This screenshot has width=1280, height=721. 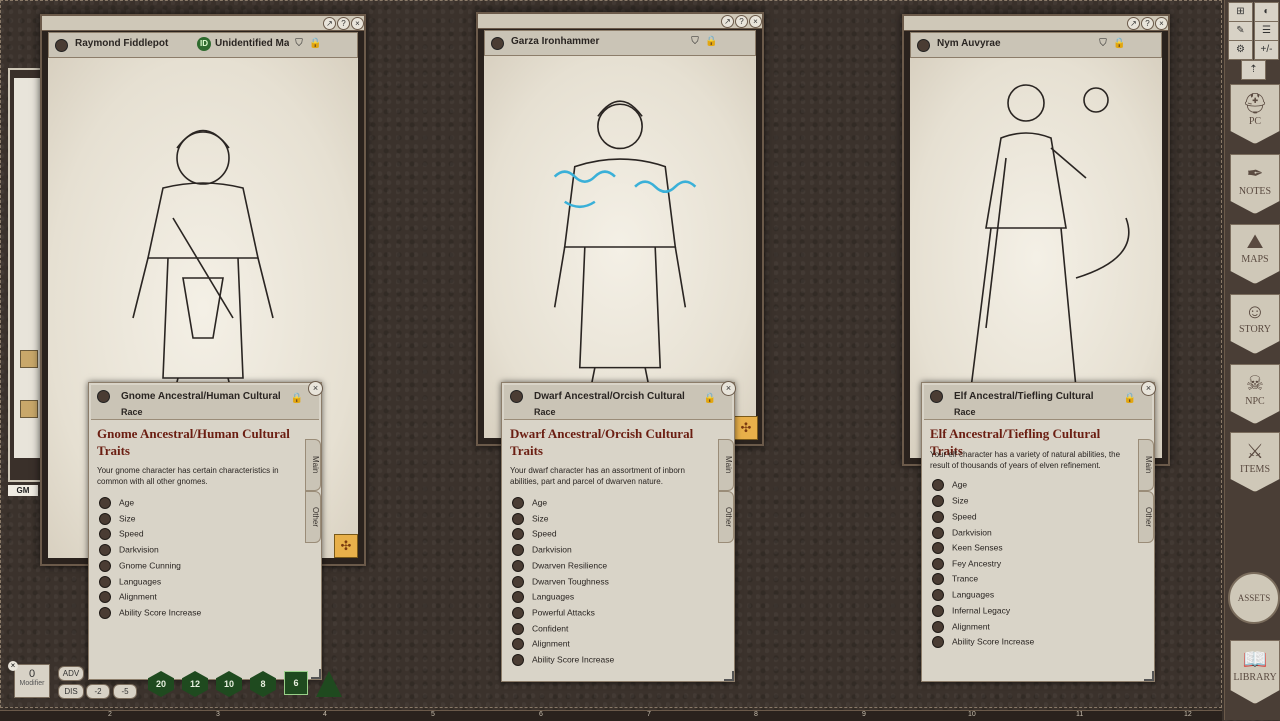 I want to click on lighting-tool-icon: ◐, so click(x=1266, y=12).